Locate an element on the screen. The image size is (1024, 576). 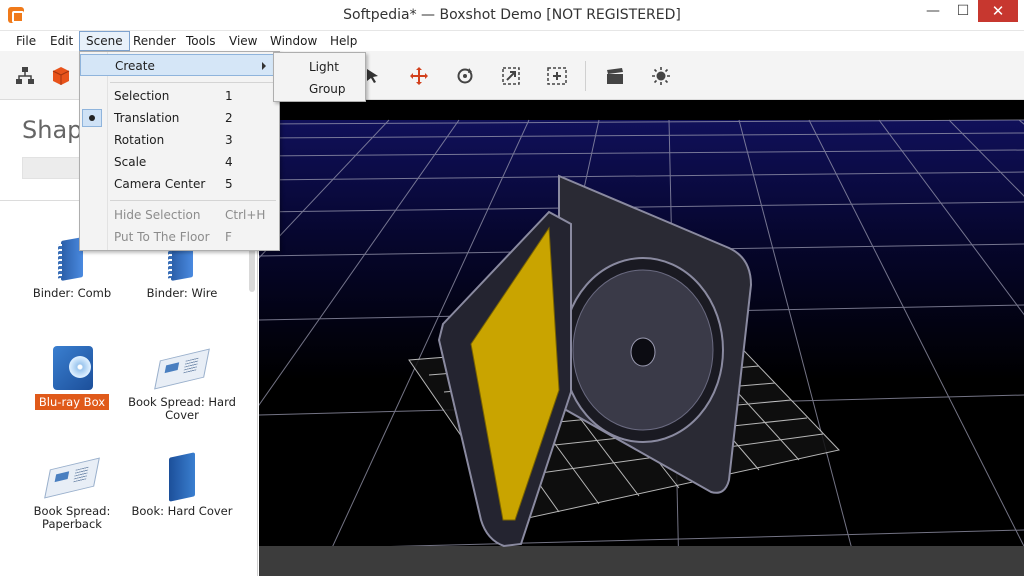
shape-item-label: Binder: Wire is located at coordinates (182, 293).